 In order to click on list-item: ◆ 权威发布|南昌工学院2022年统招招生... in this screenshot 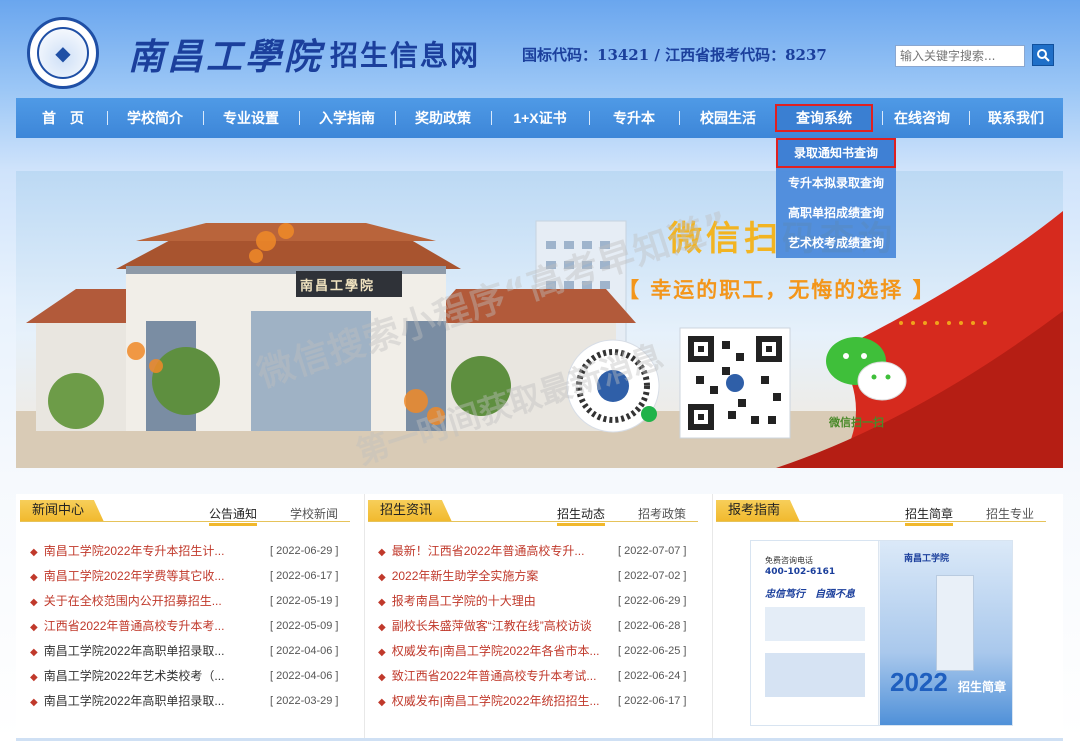, I will do `click(489, 701)`.